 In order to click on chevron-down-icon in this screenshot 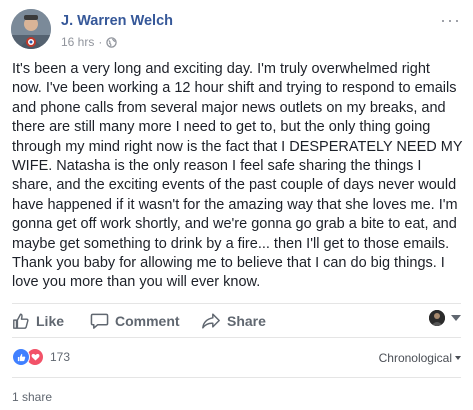, I will do `click(456, 318)`.